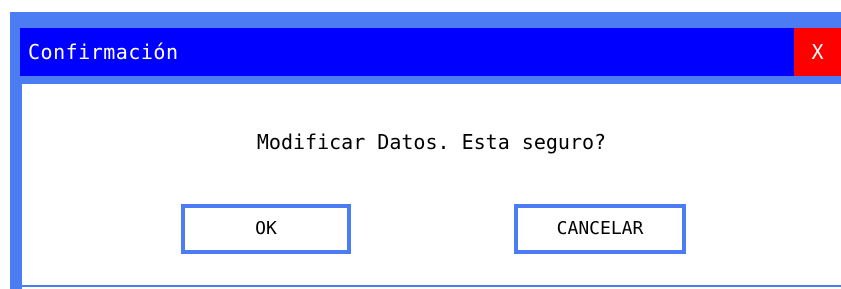 The height and width of the screenshot is (289, 841). Describe the element at coordinates (266, 229) in the screenshot. I see `ok-button: OK` at that location.